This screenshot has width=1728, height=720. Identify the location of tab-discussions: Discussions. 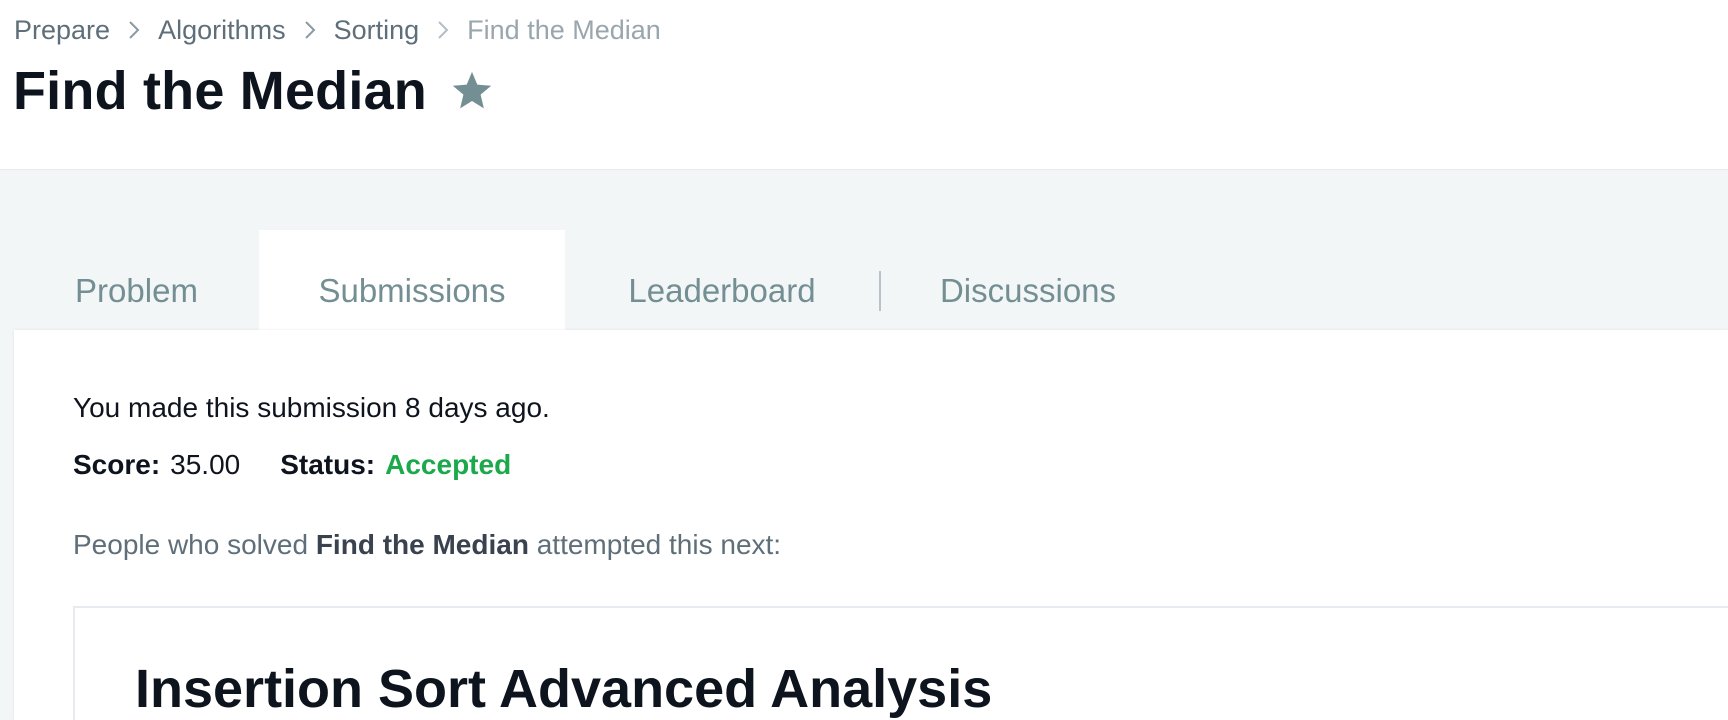
(1028, 280).